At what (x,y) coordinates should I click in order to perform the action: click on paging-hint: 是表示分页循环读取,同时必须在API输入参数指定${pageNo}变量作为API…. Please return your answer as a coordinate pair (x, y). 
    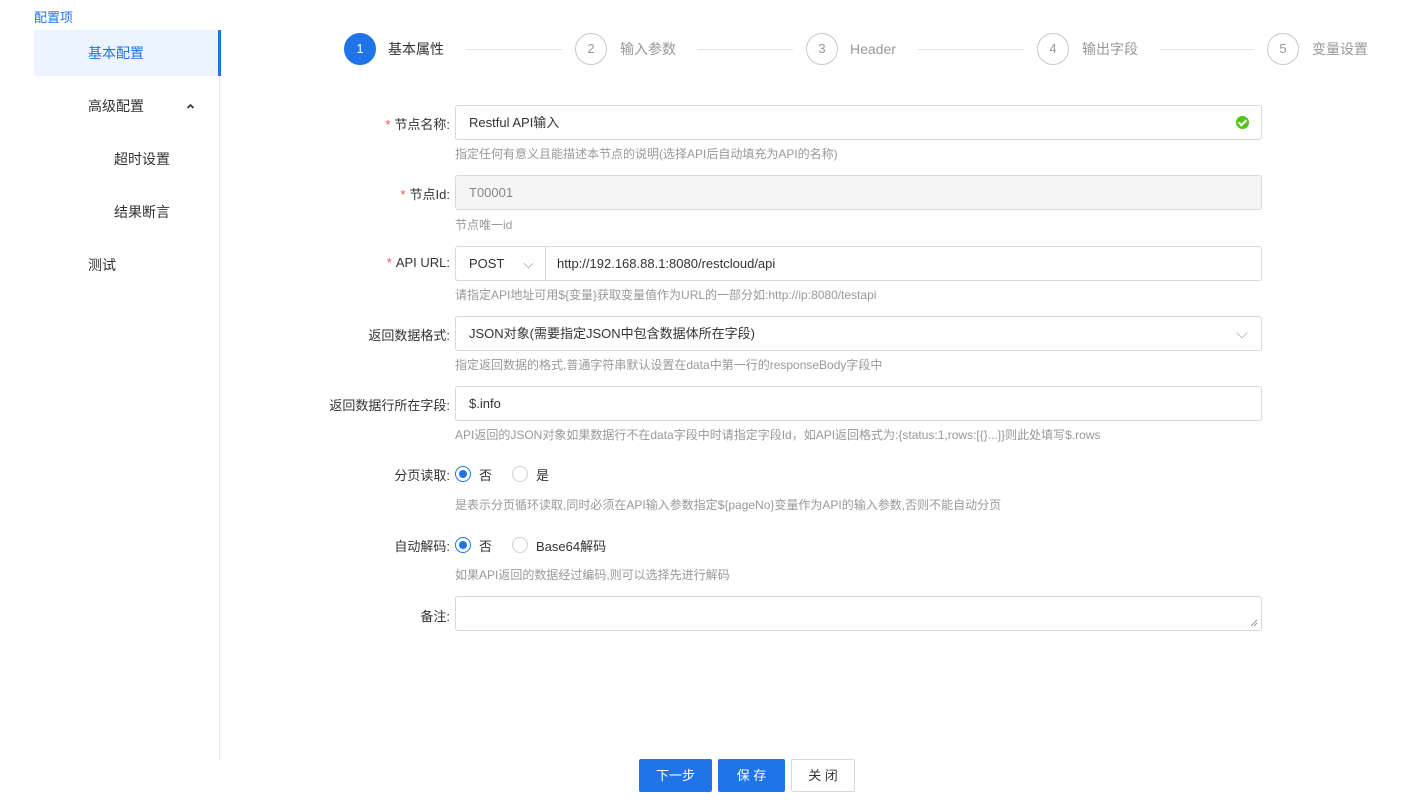
    Looking at the image, I should click on (728, 505).